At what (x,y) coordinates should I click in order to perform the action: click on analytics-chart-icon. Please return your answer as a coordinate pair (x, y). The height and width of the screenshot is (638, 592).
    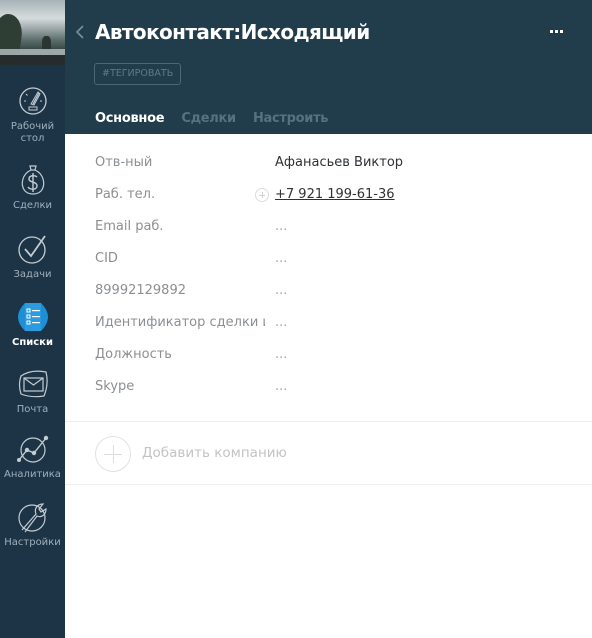
    Looking at the image, I should click on (32, 449).